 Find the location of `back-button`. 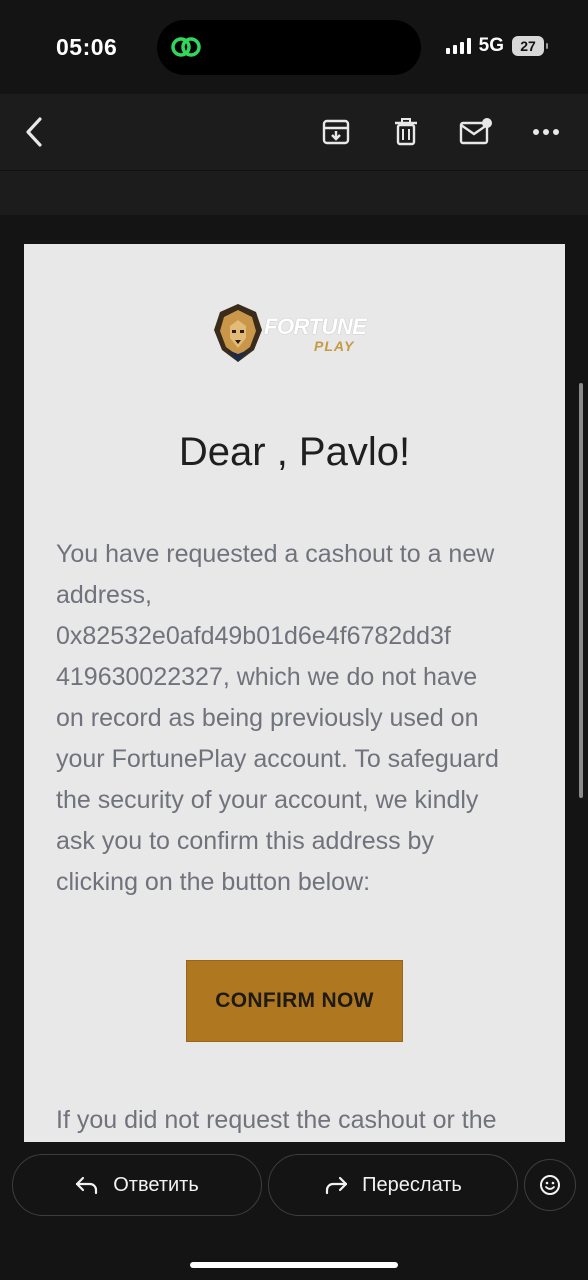

back-button is located at coordinates (34, 132).